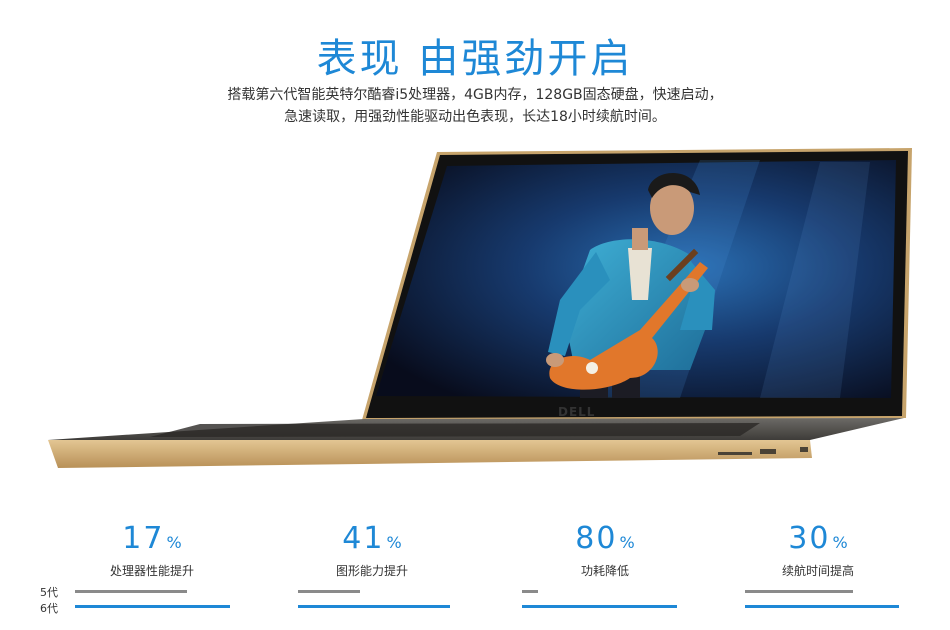 The width and height of the screenshot is (950, 630). What do you see at coordinates (131, 591) in the screenshot?
I see `bar-cpu-old` at bounding box center [131, 591].